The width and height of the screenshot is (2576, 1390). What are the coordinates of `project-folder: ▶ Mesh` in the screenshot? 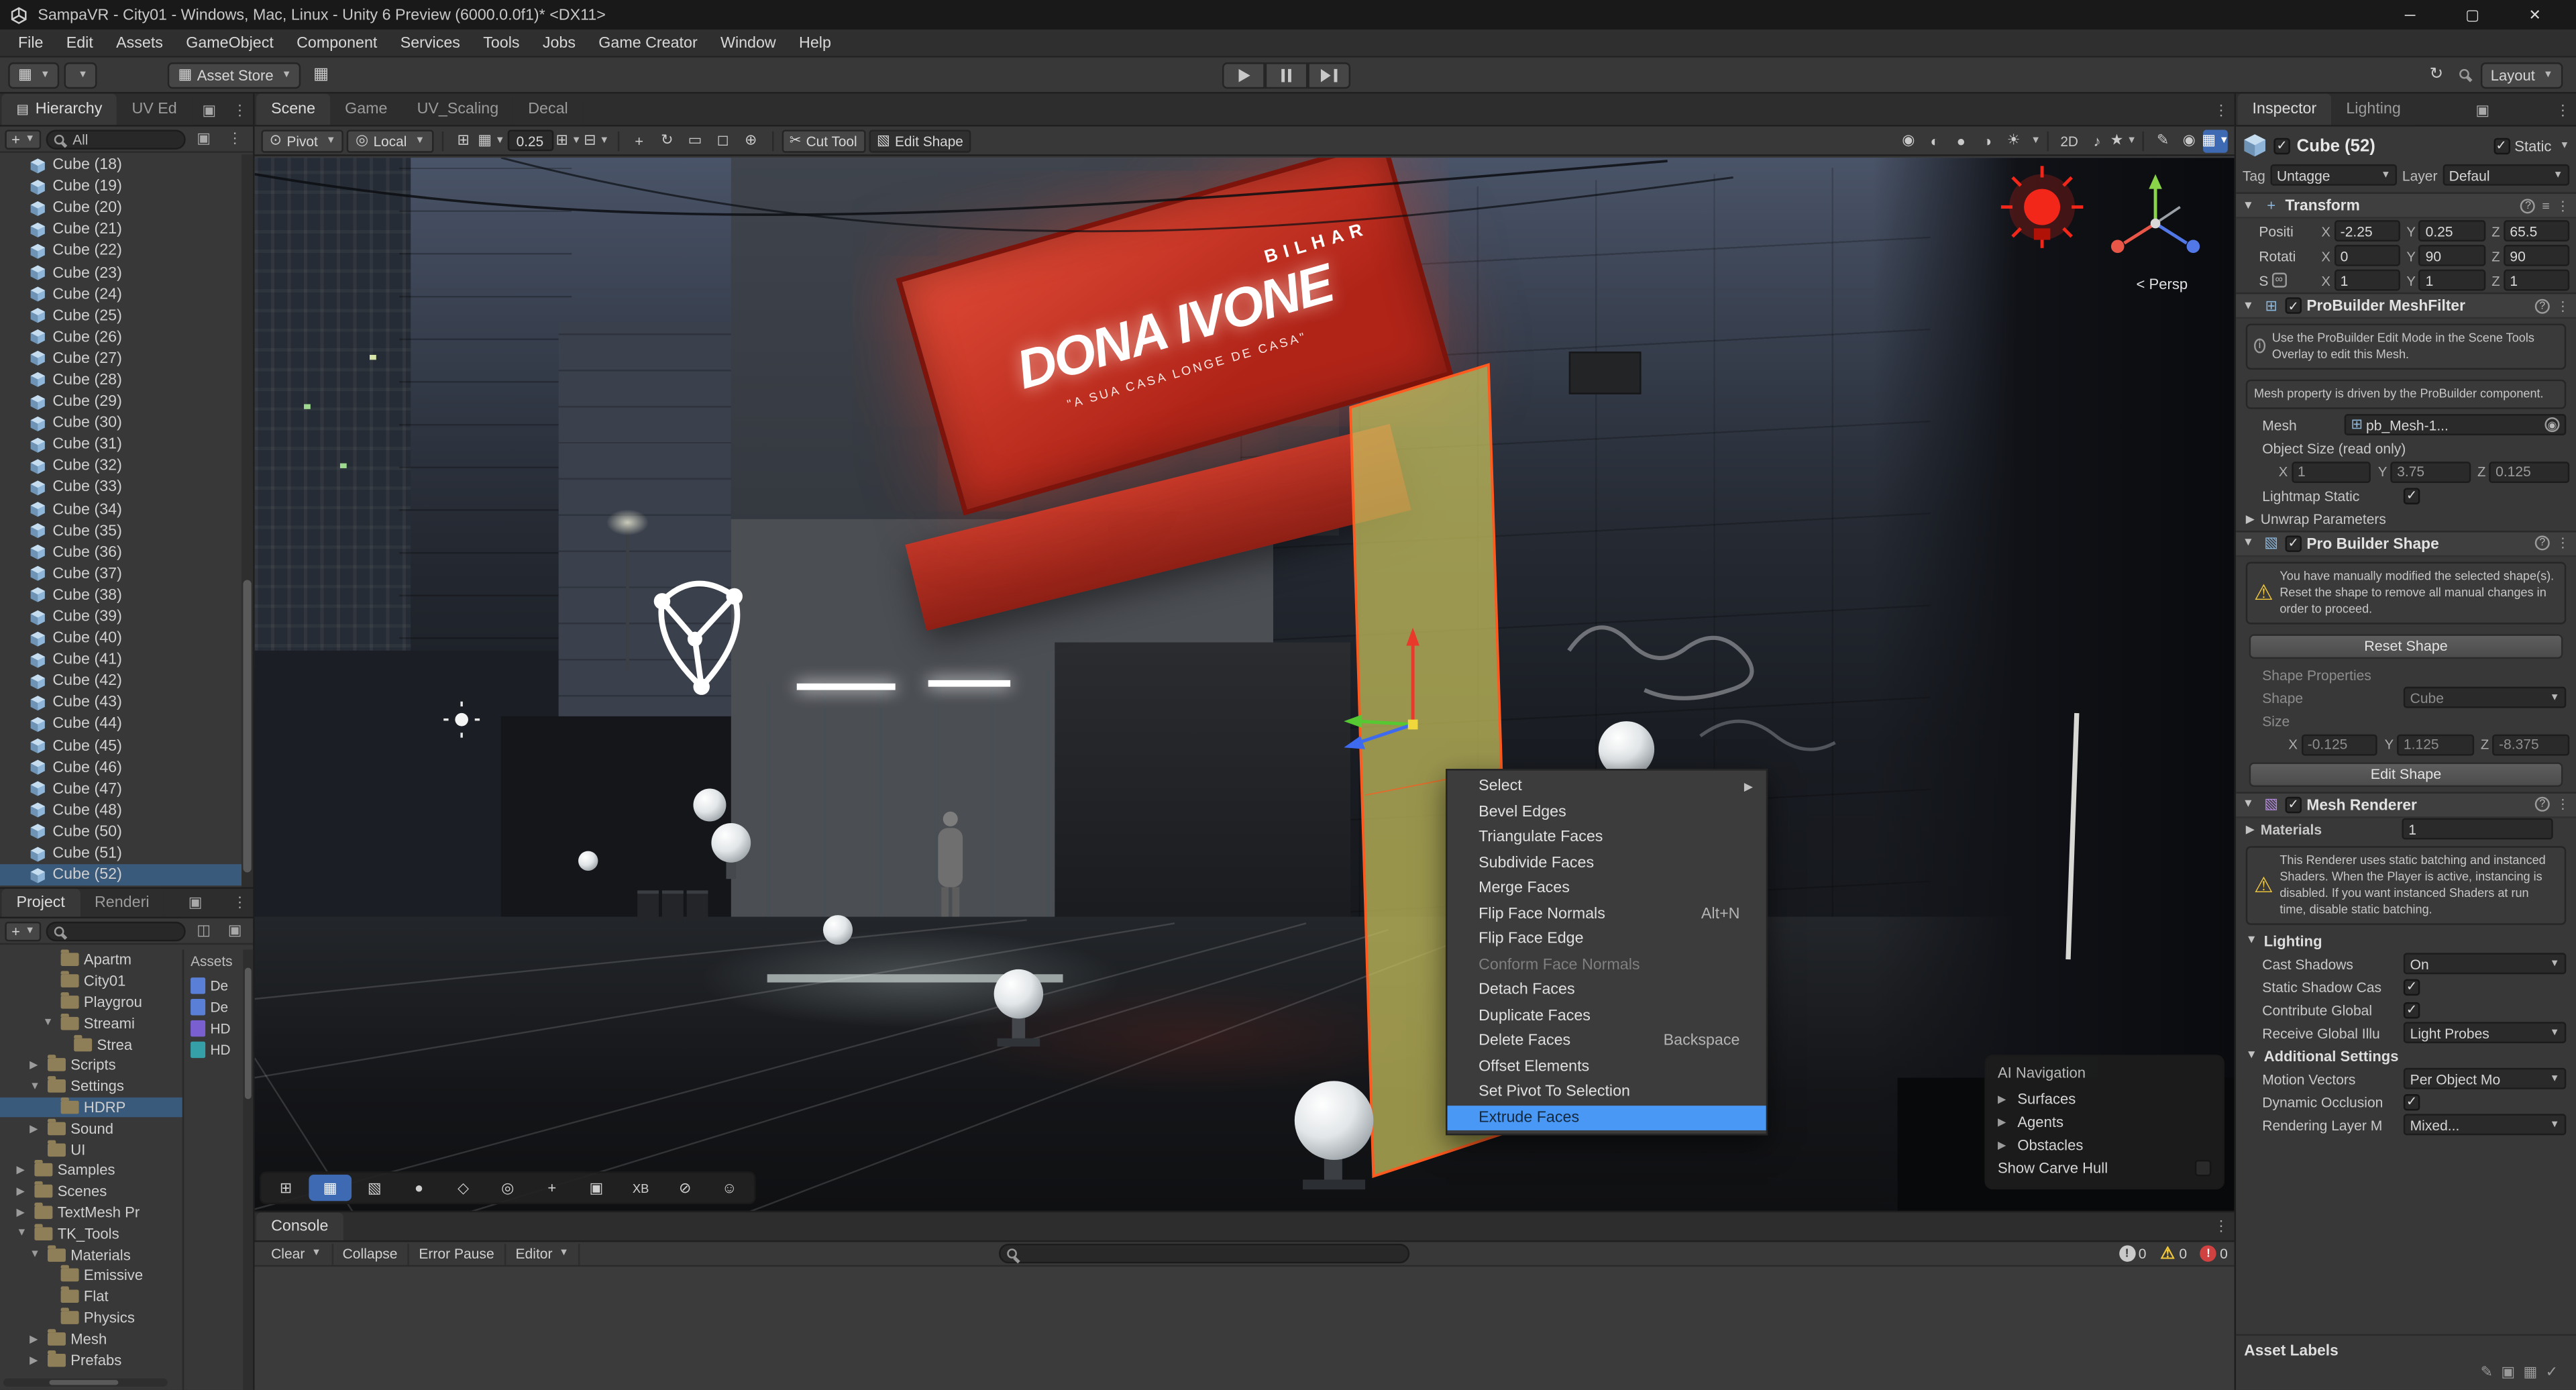 It's located at (91, 1339).